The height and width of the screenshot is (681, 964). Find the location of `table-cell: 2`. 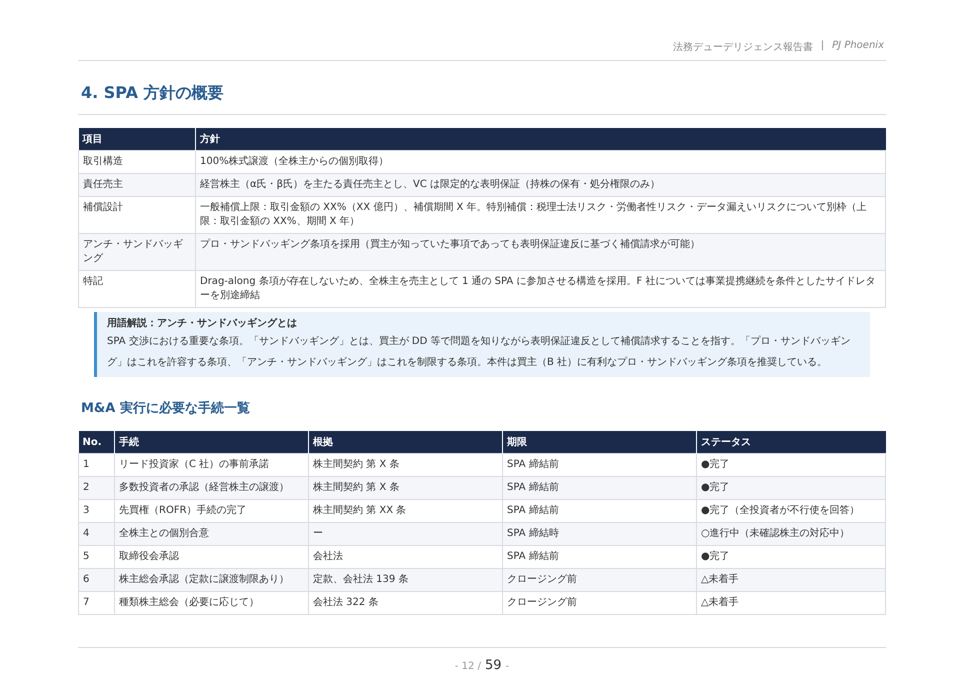

table-cell: 2 is located at coordinates (96, 488).